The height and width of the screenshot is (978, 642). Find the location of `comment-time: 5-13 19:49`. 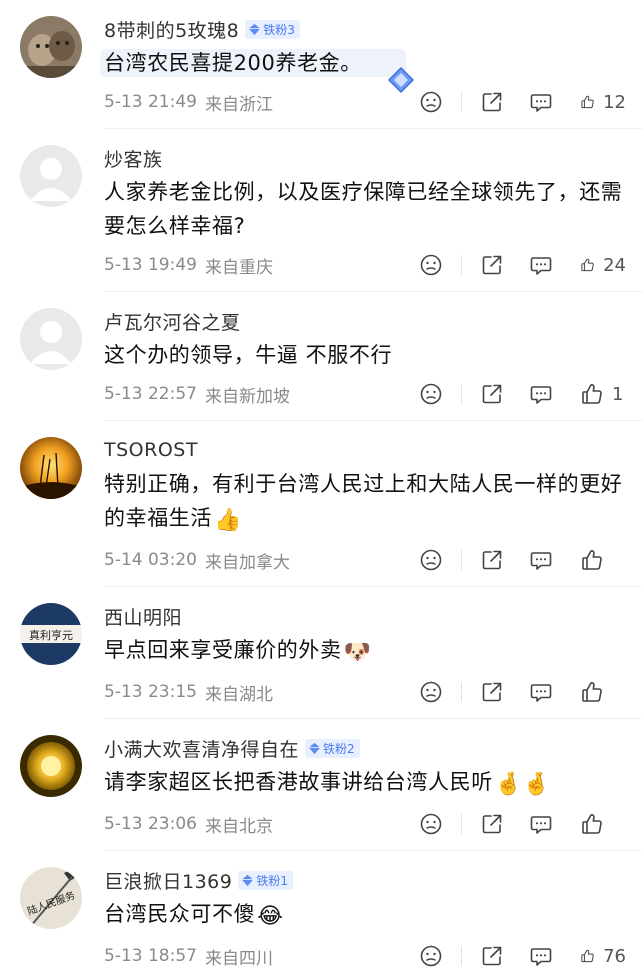

comment-time: 5-13 19:49 is located at coordinates (150, 265).